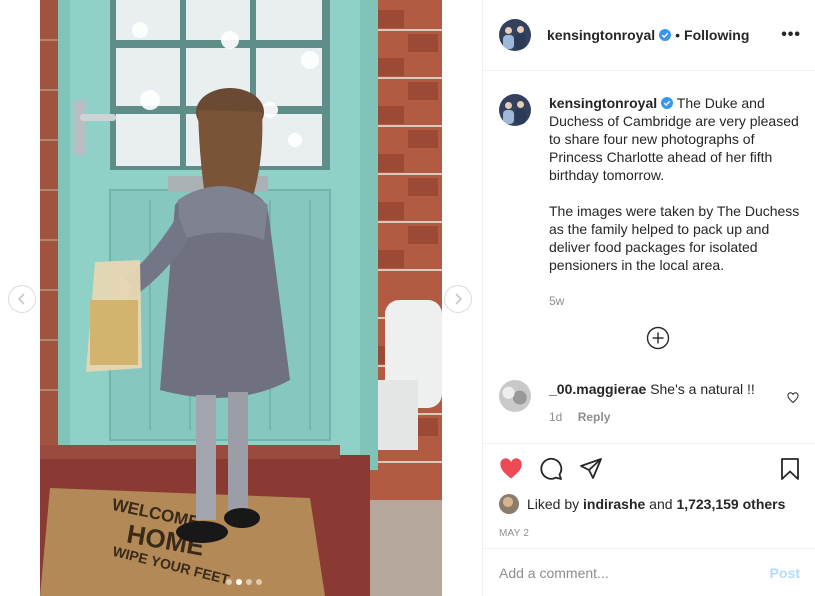  What do you see at coordinates (603, 103) in the screenshot?
I see `caption-username: kensingtonroyal` at bounding box center [603, 103].